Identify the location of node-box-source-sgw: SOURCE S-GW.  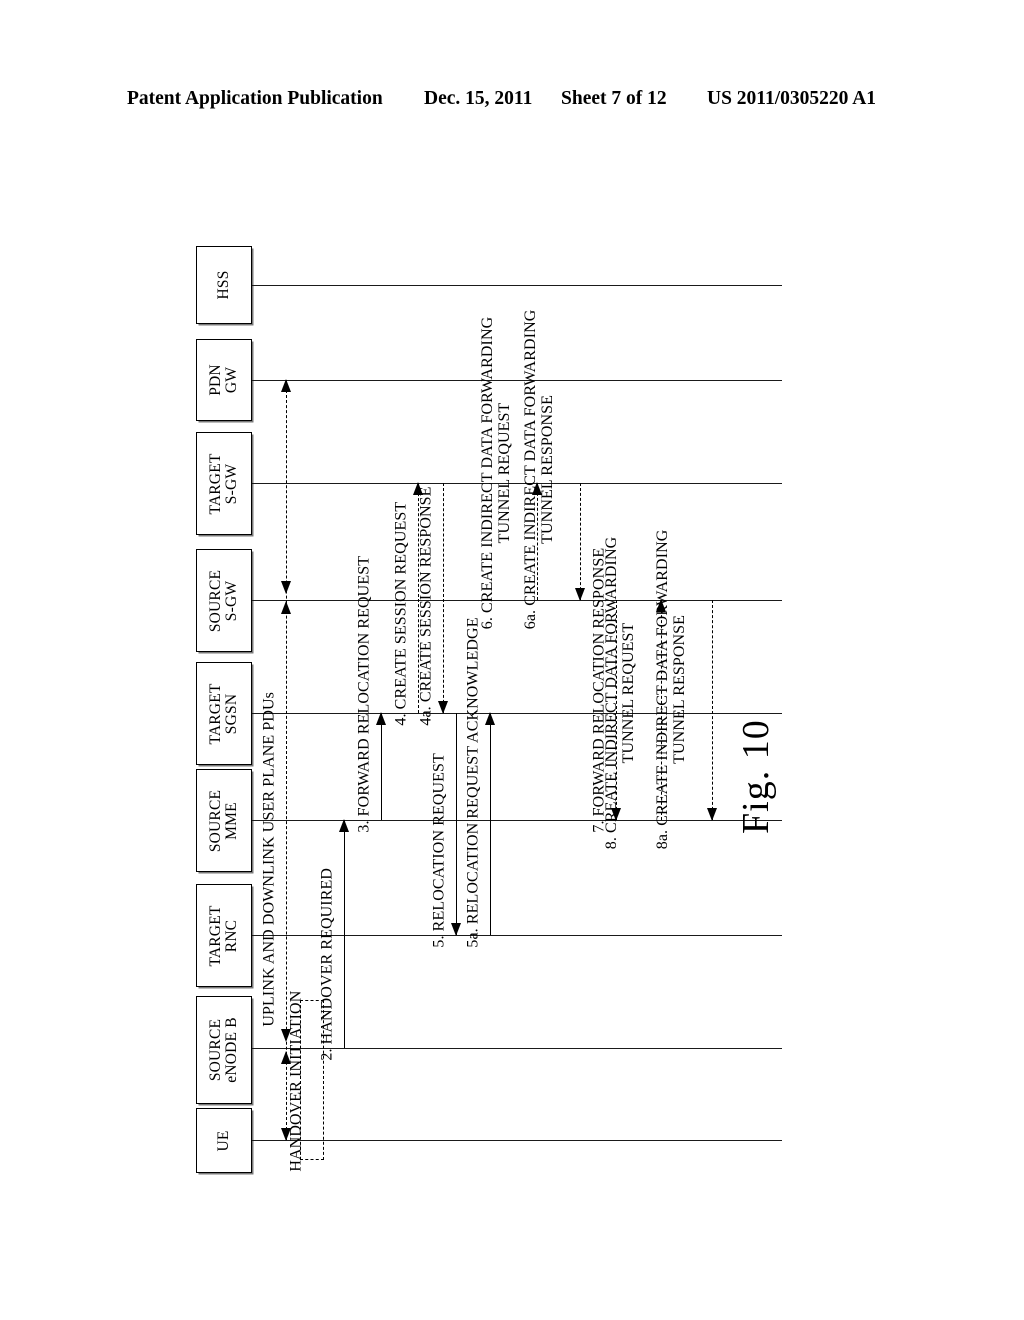
(224, 600).